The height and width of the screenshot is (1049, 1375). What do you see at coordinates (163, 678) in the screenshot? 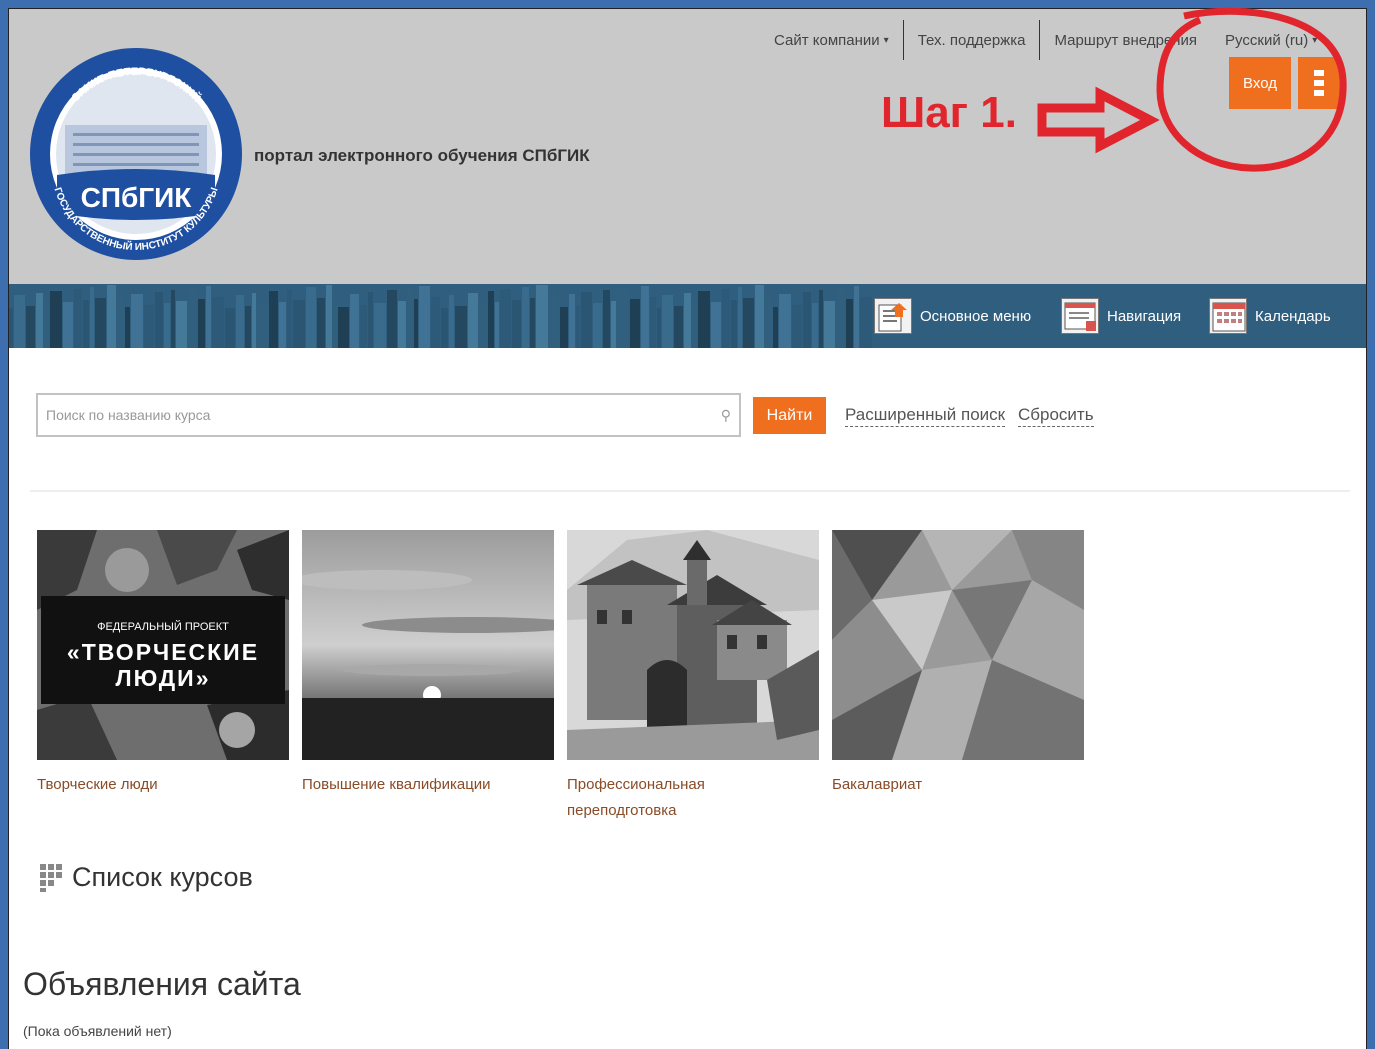
I see `poster-big-text-2: ЛЮДИ»` at bounding box center [163, 678].